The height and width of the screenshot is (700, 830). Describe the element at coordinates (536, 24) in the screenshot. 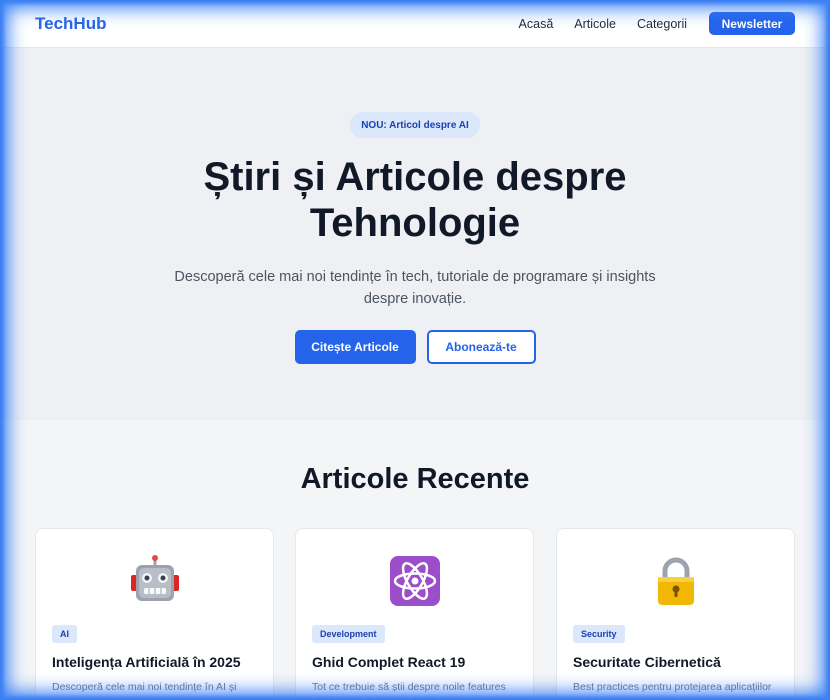

I see `nav-link-home: Acasă` at that location.